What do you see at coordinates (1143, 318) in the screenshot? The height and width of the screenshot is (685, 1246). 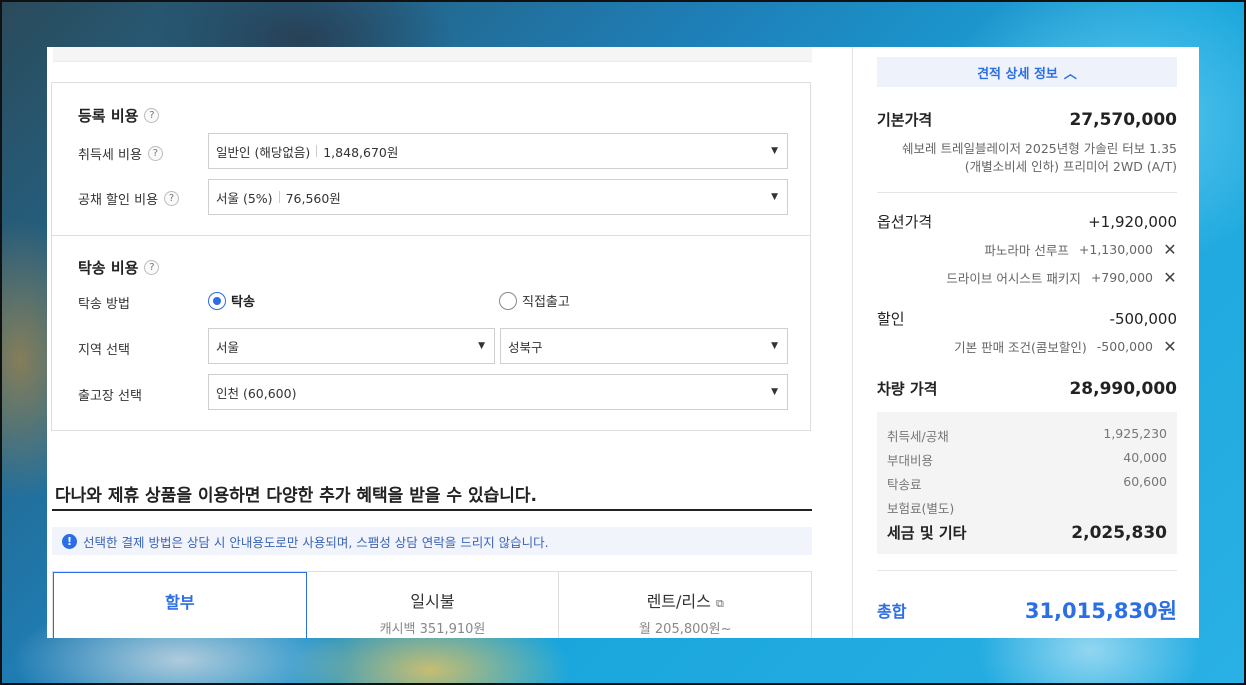 I see `discount-value: -500,000` at bounding box center [1143, 318].